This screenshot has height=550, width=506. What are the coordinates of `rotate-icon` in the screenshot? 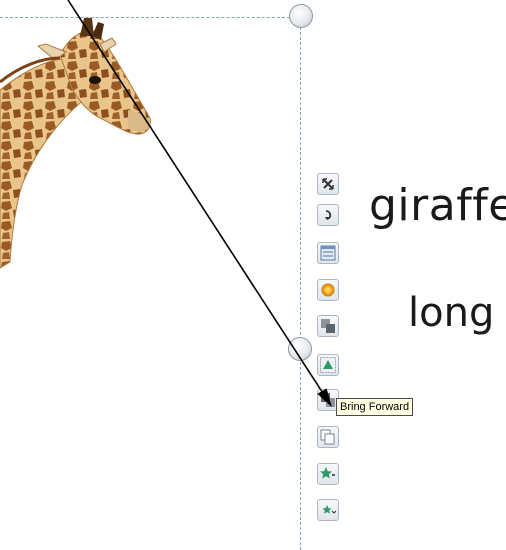 It's located at (328, 215).